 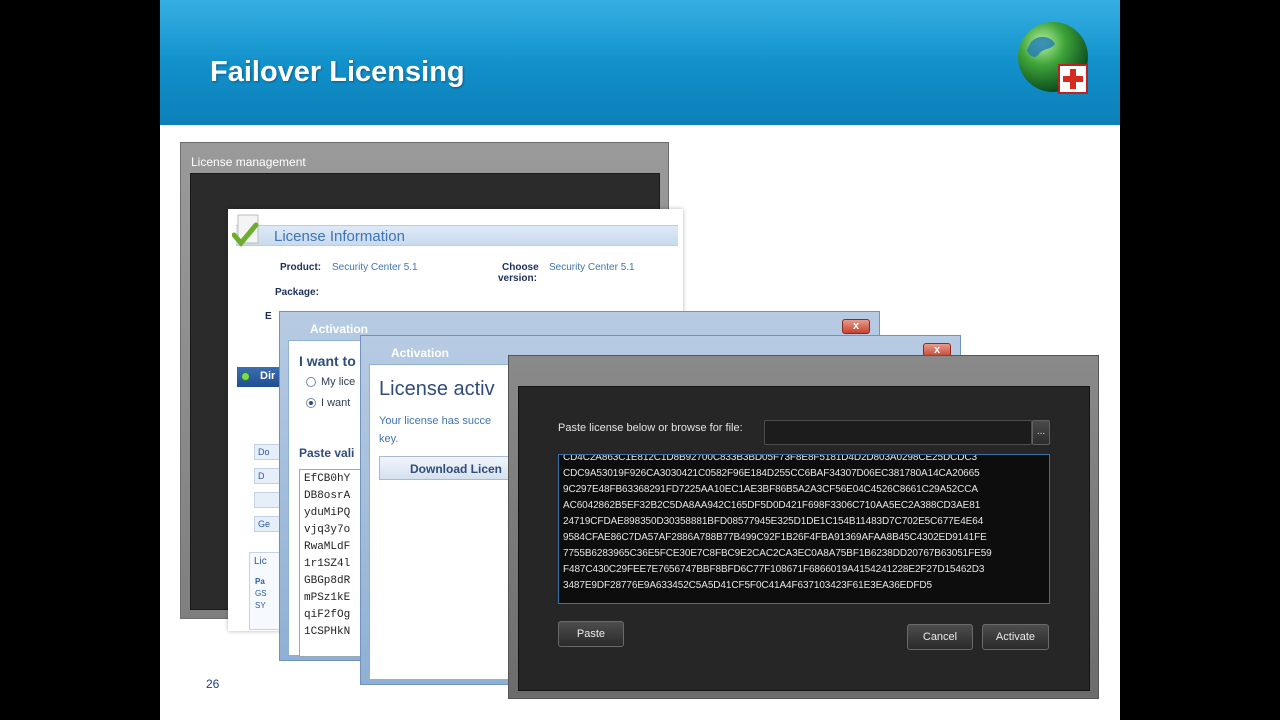 I want to click on directory-label: Dir, so click(x=268, y=376).